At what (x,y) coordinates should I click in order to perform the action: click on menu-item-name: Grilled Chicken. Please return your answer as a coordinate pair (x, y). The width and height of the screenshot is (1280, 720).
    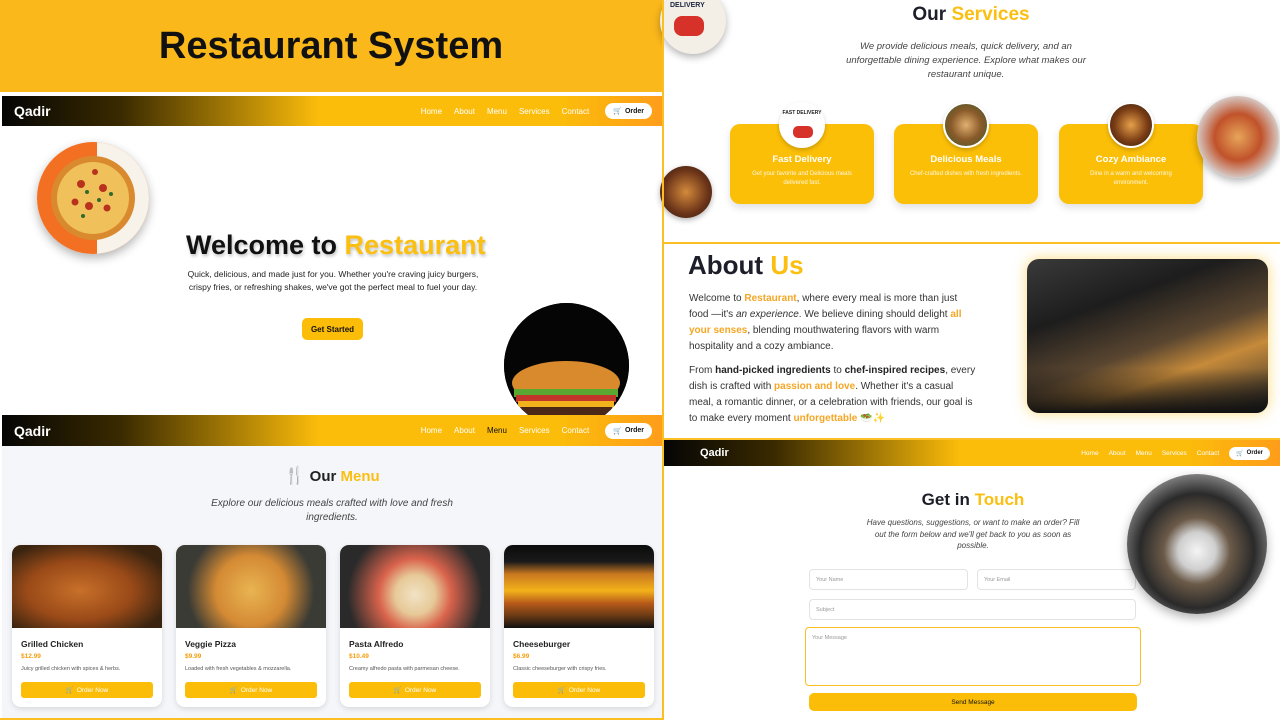
    Looking at the image, I should click on (52, 644).